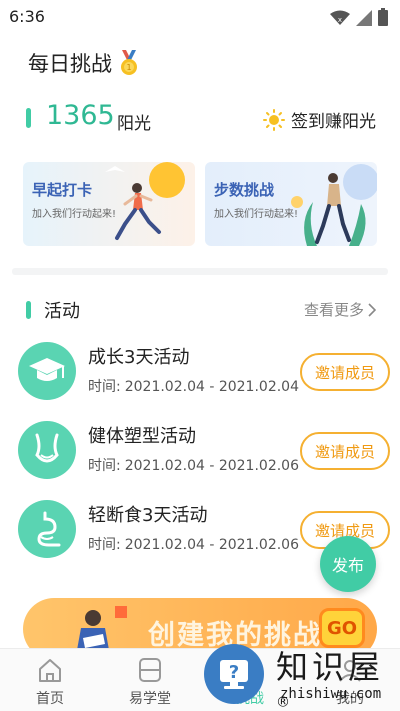  Describe the element at coordinates (129, 62) in the screenshot. I see `medal-icon: 1` at that location.